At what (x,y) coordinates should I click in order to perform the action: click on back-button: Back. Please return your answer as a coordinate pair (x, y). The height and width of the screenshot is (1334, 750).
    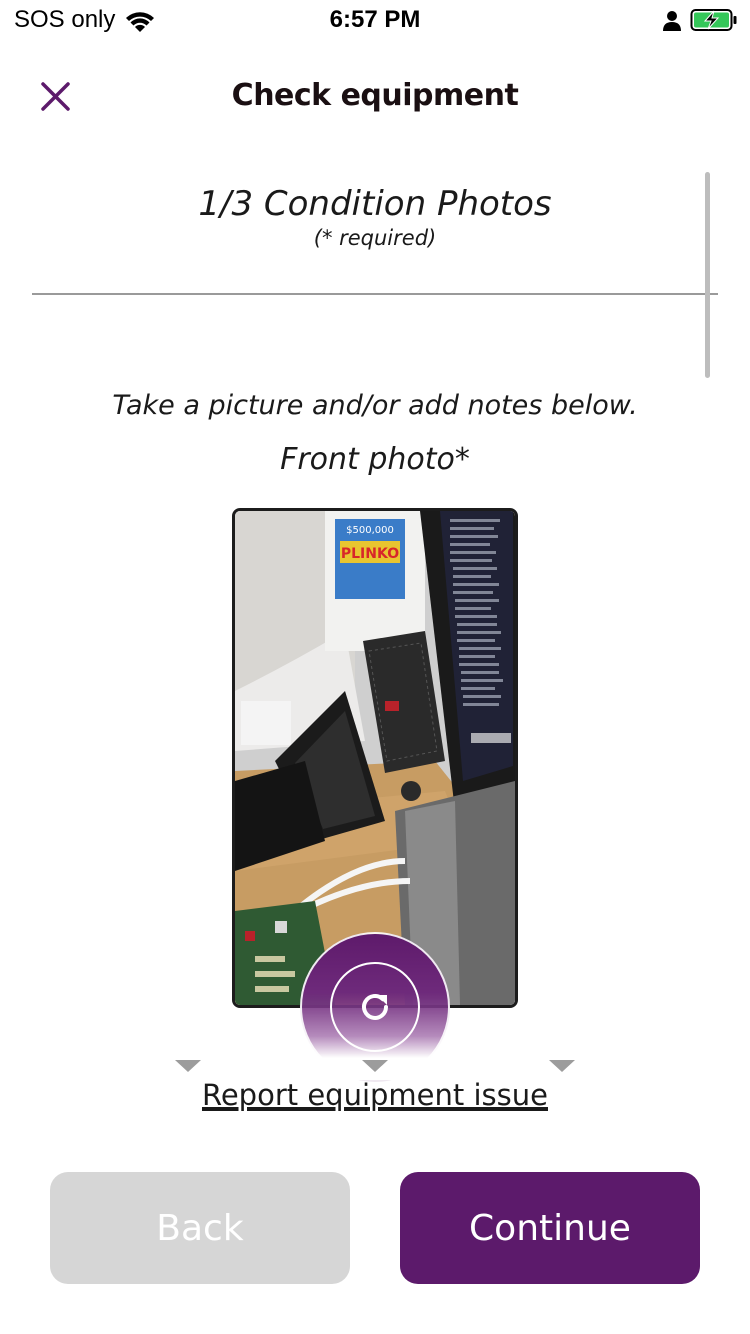
    Looking at the image, I should click on (200, 1228).